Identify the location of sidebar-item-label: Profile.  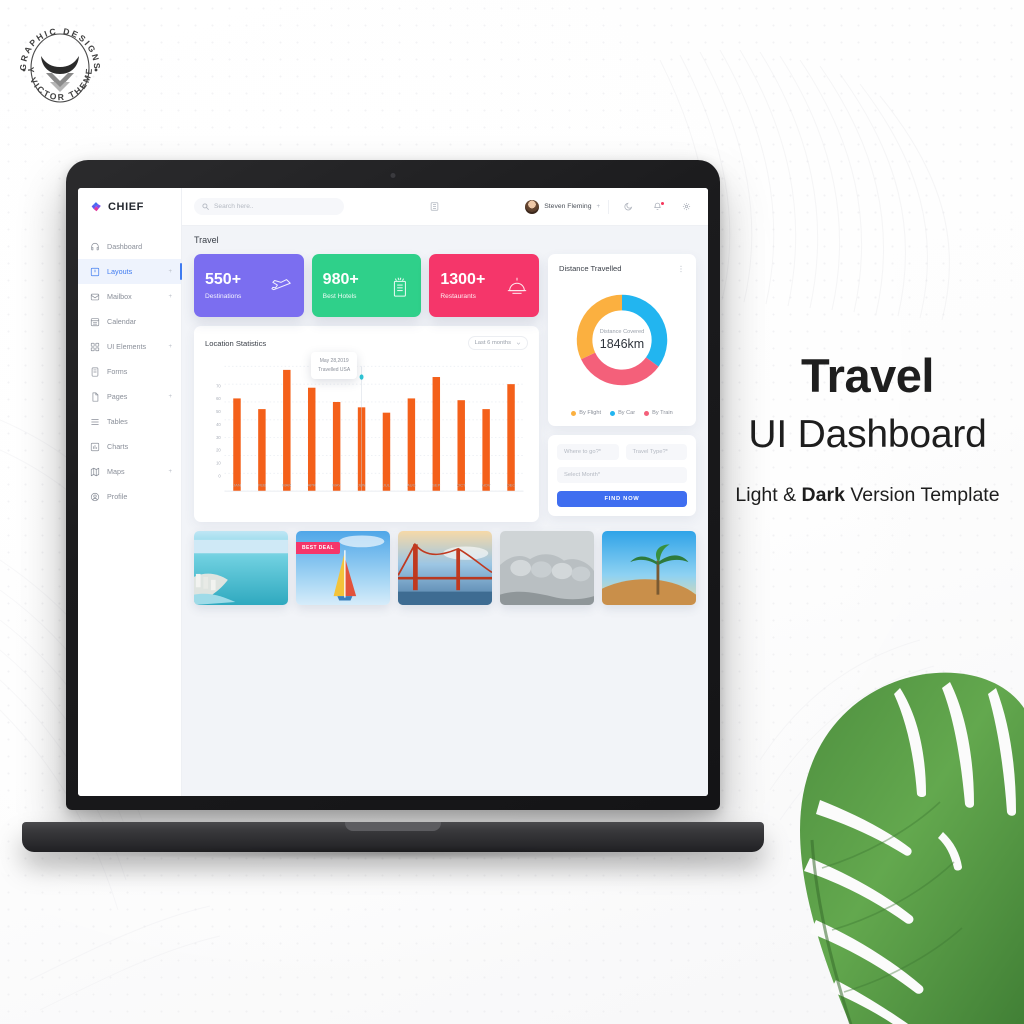
(117, 496).